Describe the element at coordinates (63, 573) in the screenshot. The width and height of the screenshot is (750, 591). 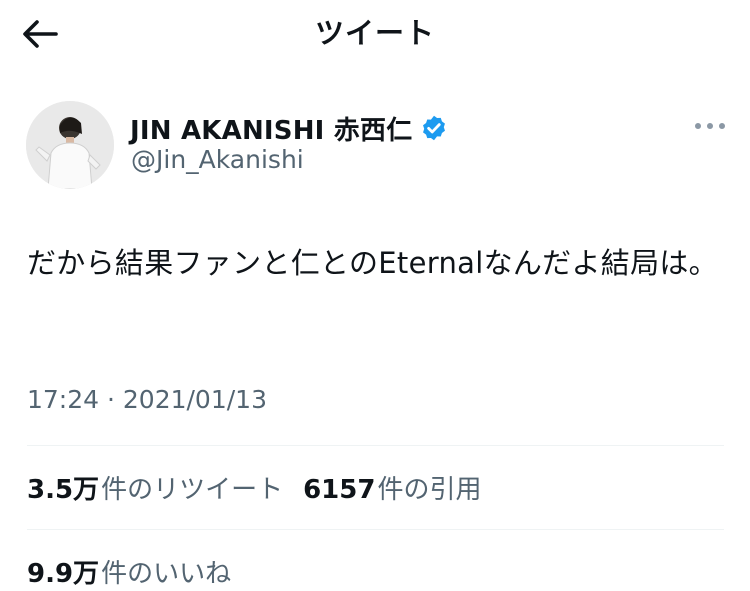
I see `likes-count: 9.9万` at that location.